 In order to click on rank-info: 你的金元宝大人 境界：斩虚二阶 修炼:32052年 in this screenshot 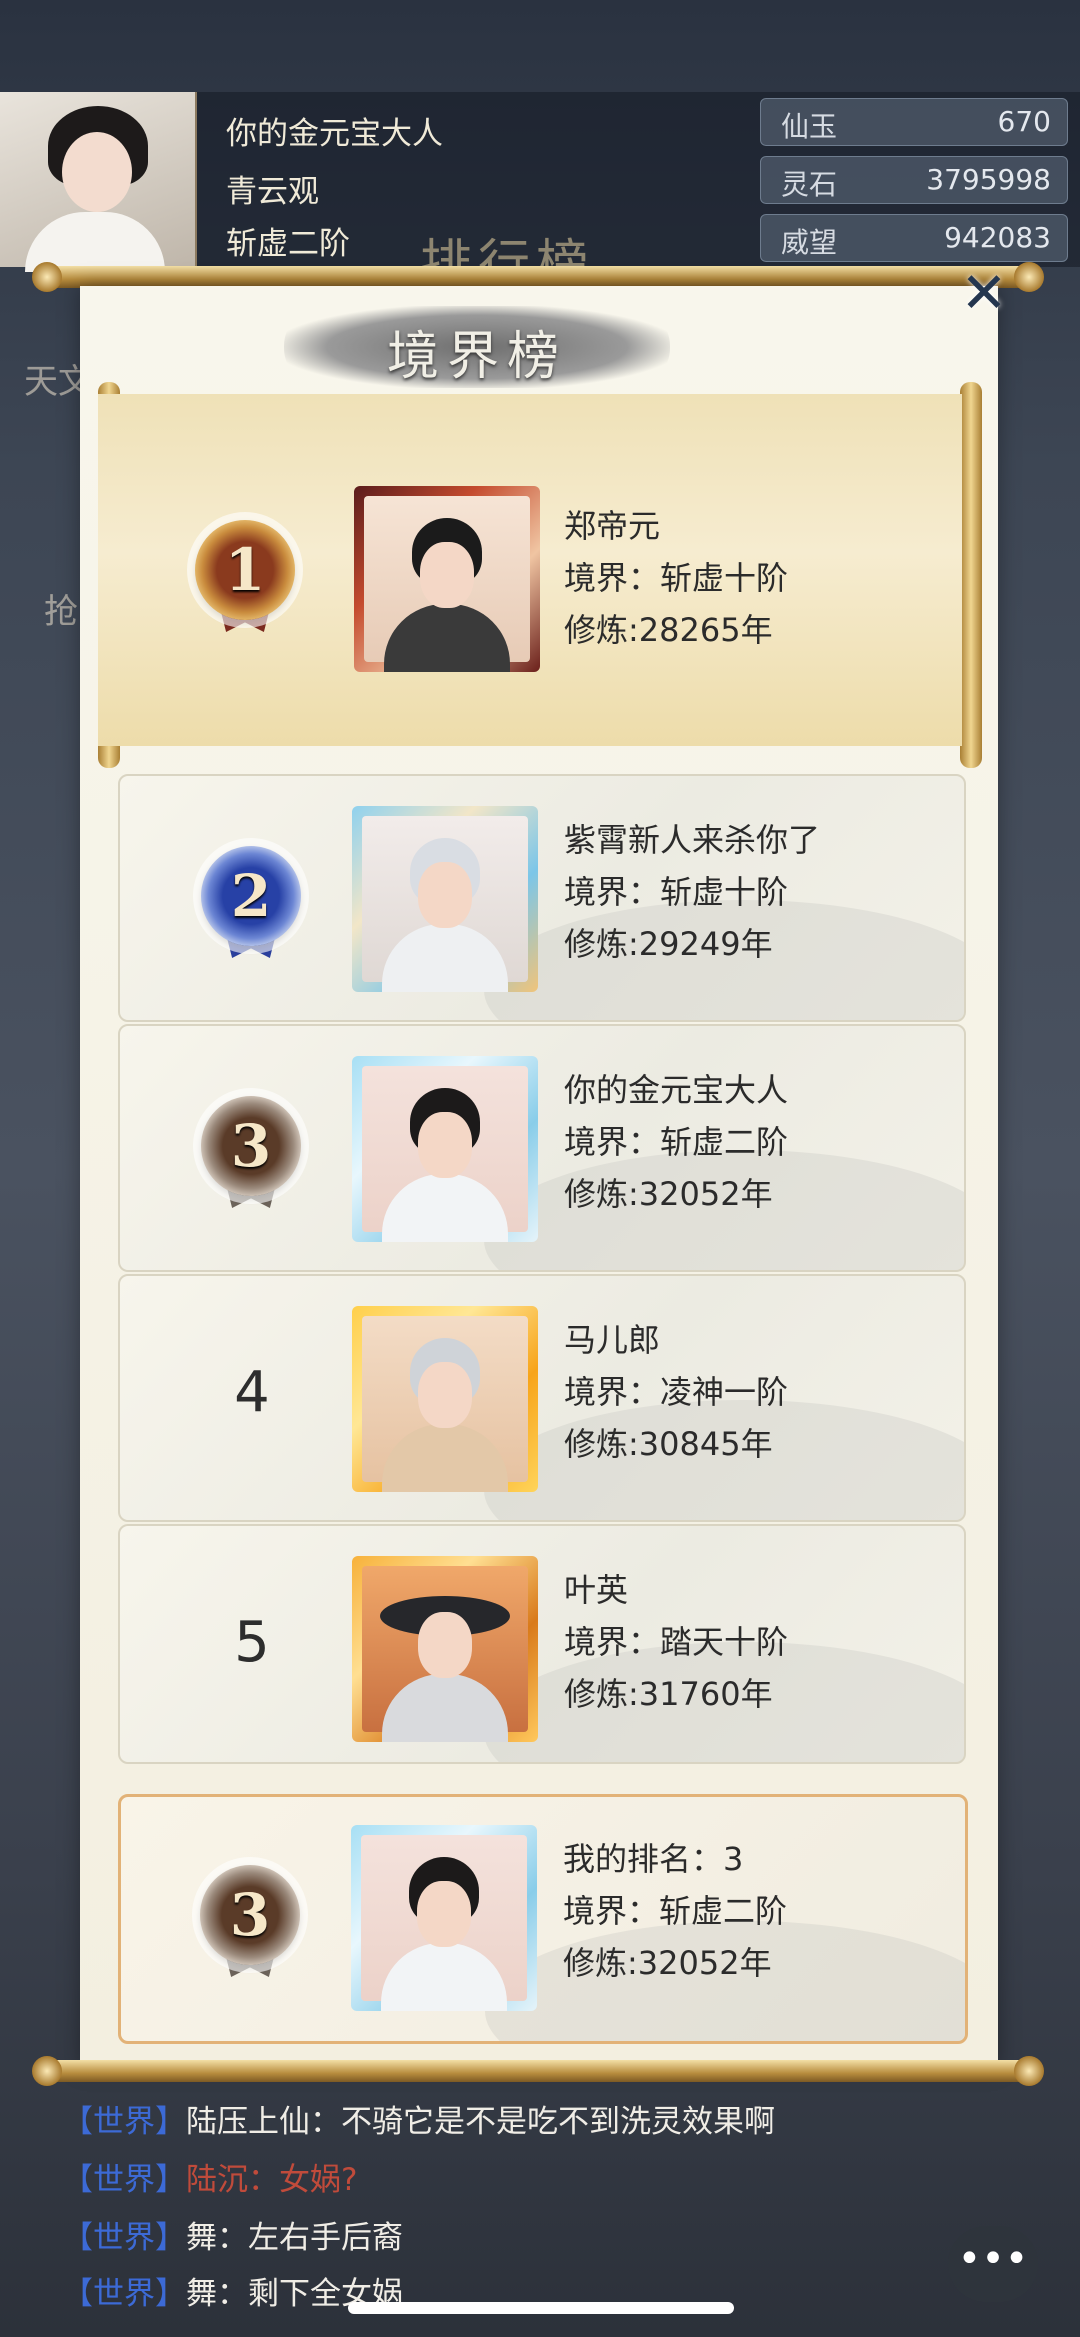, I will do `click(676, 1142)`.